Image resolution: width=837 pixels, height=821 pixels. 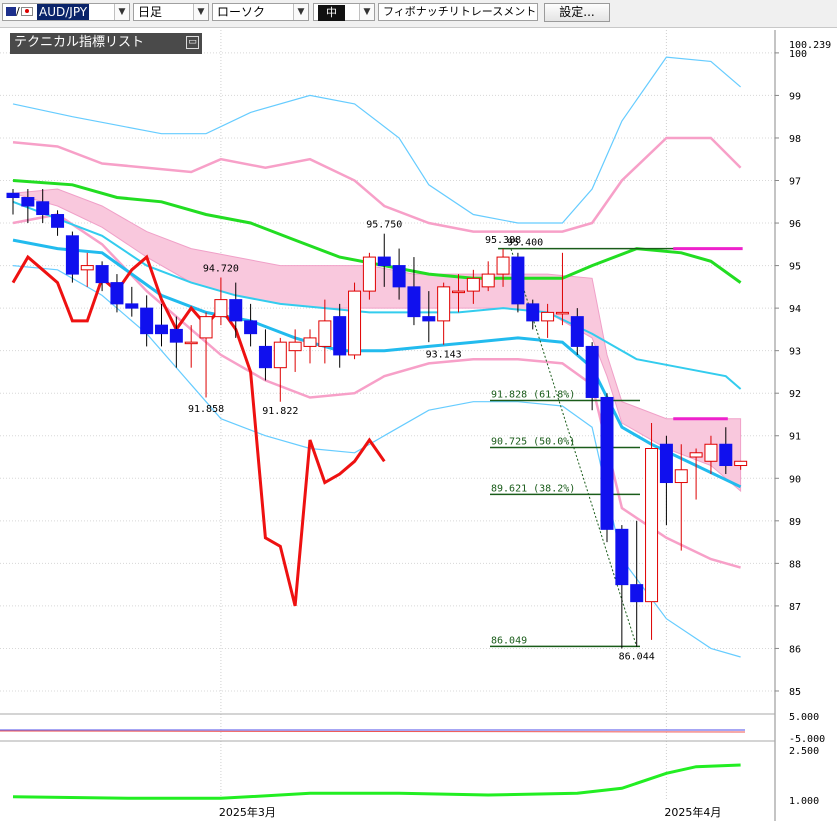 I want to click on y-tick-label: 97, so click(x=795, y=182).